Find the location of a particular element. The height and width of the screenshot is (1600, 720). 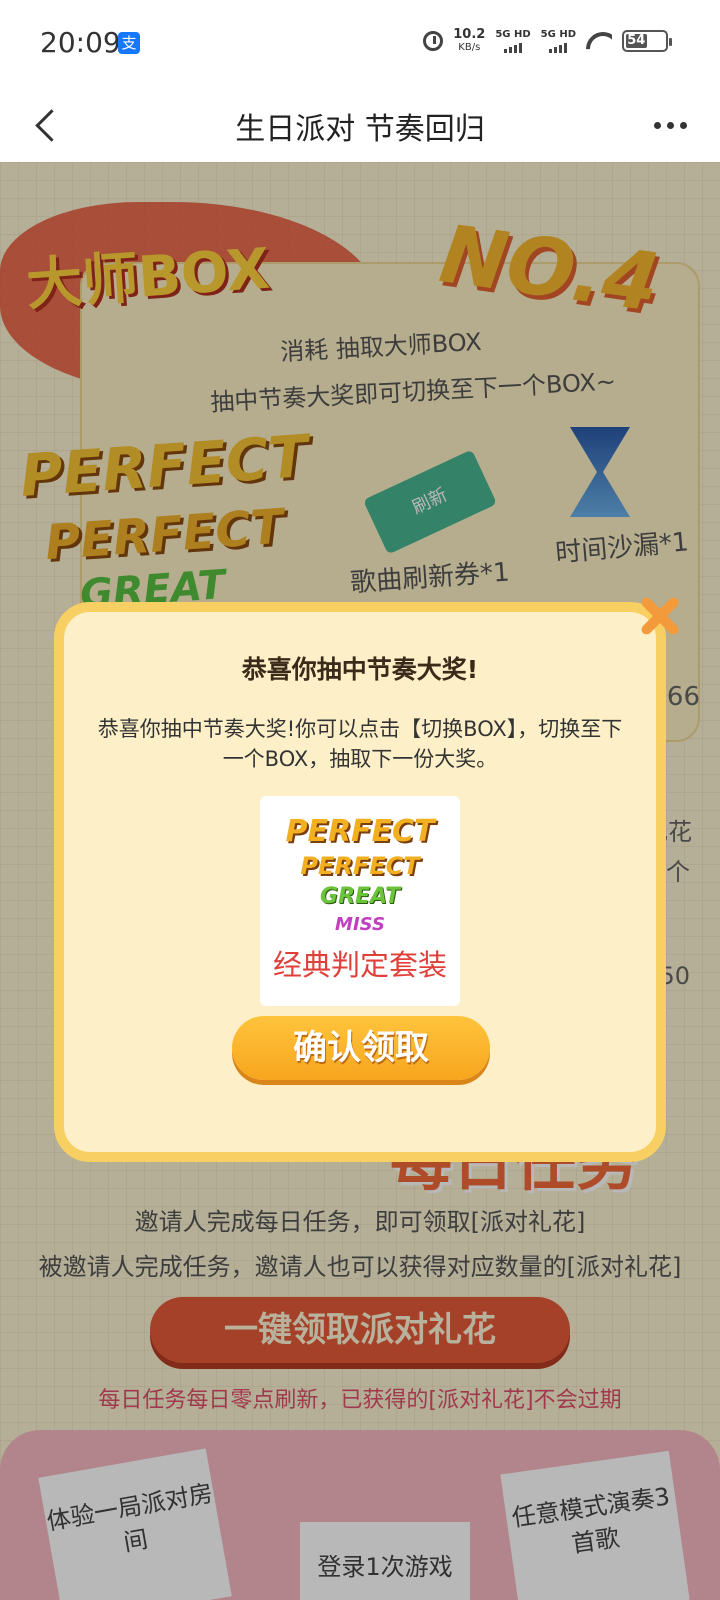

battery-level: 54 is located at coordinates (636, 40).